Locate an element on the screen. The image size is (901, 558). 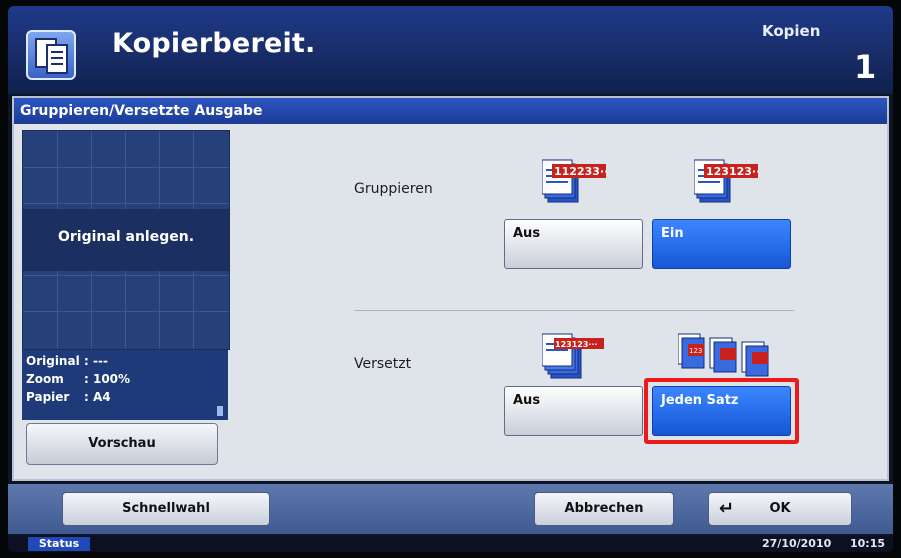
preview-message: Original anlegen. is located at coordinates (126, 237).